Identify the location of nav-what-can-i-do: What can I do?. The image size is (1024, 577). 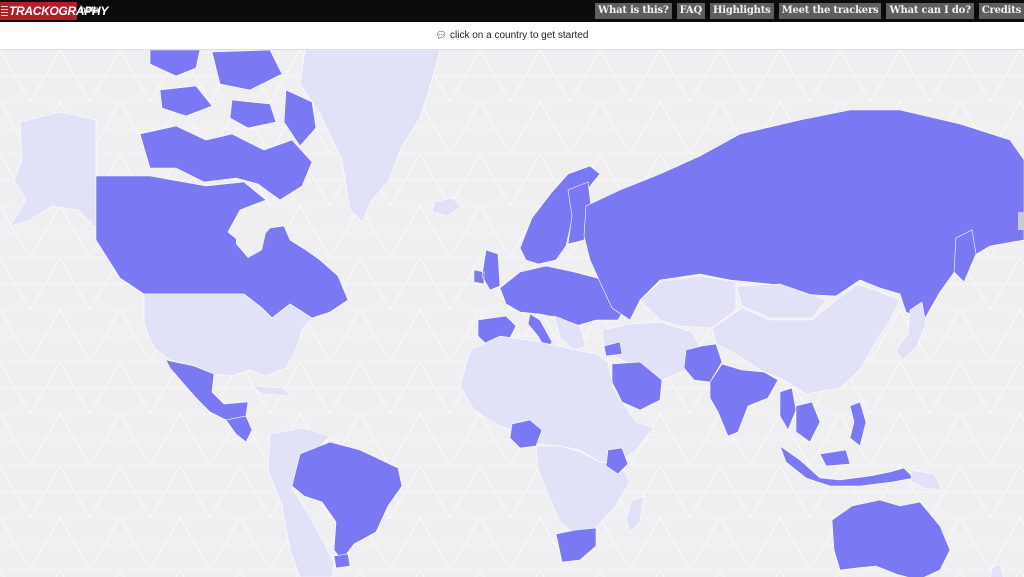
(930, 11).